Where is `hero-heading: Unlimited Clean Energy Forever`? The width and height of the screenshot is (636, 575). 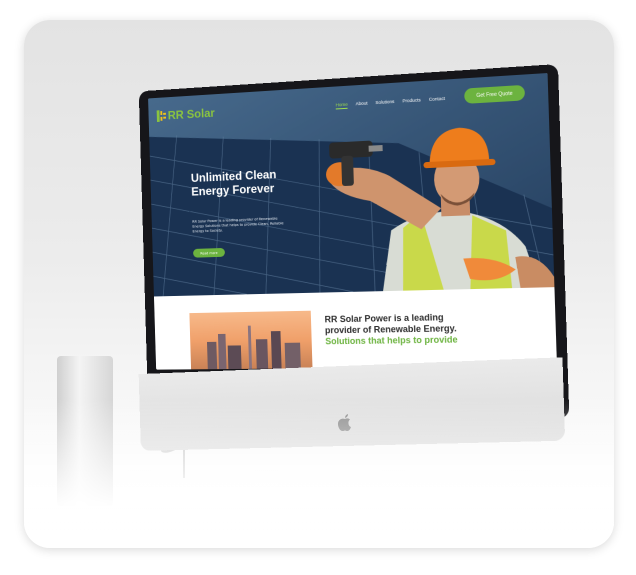 hero-heading: Unlimited Clean Energy Forever is located at coordinates (243, 182).